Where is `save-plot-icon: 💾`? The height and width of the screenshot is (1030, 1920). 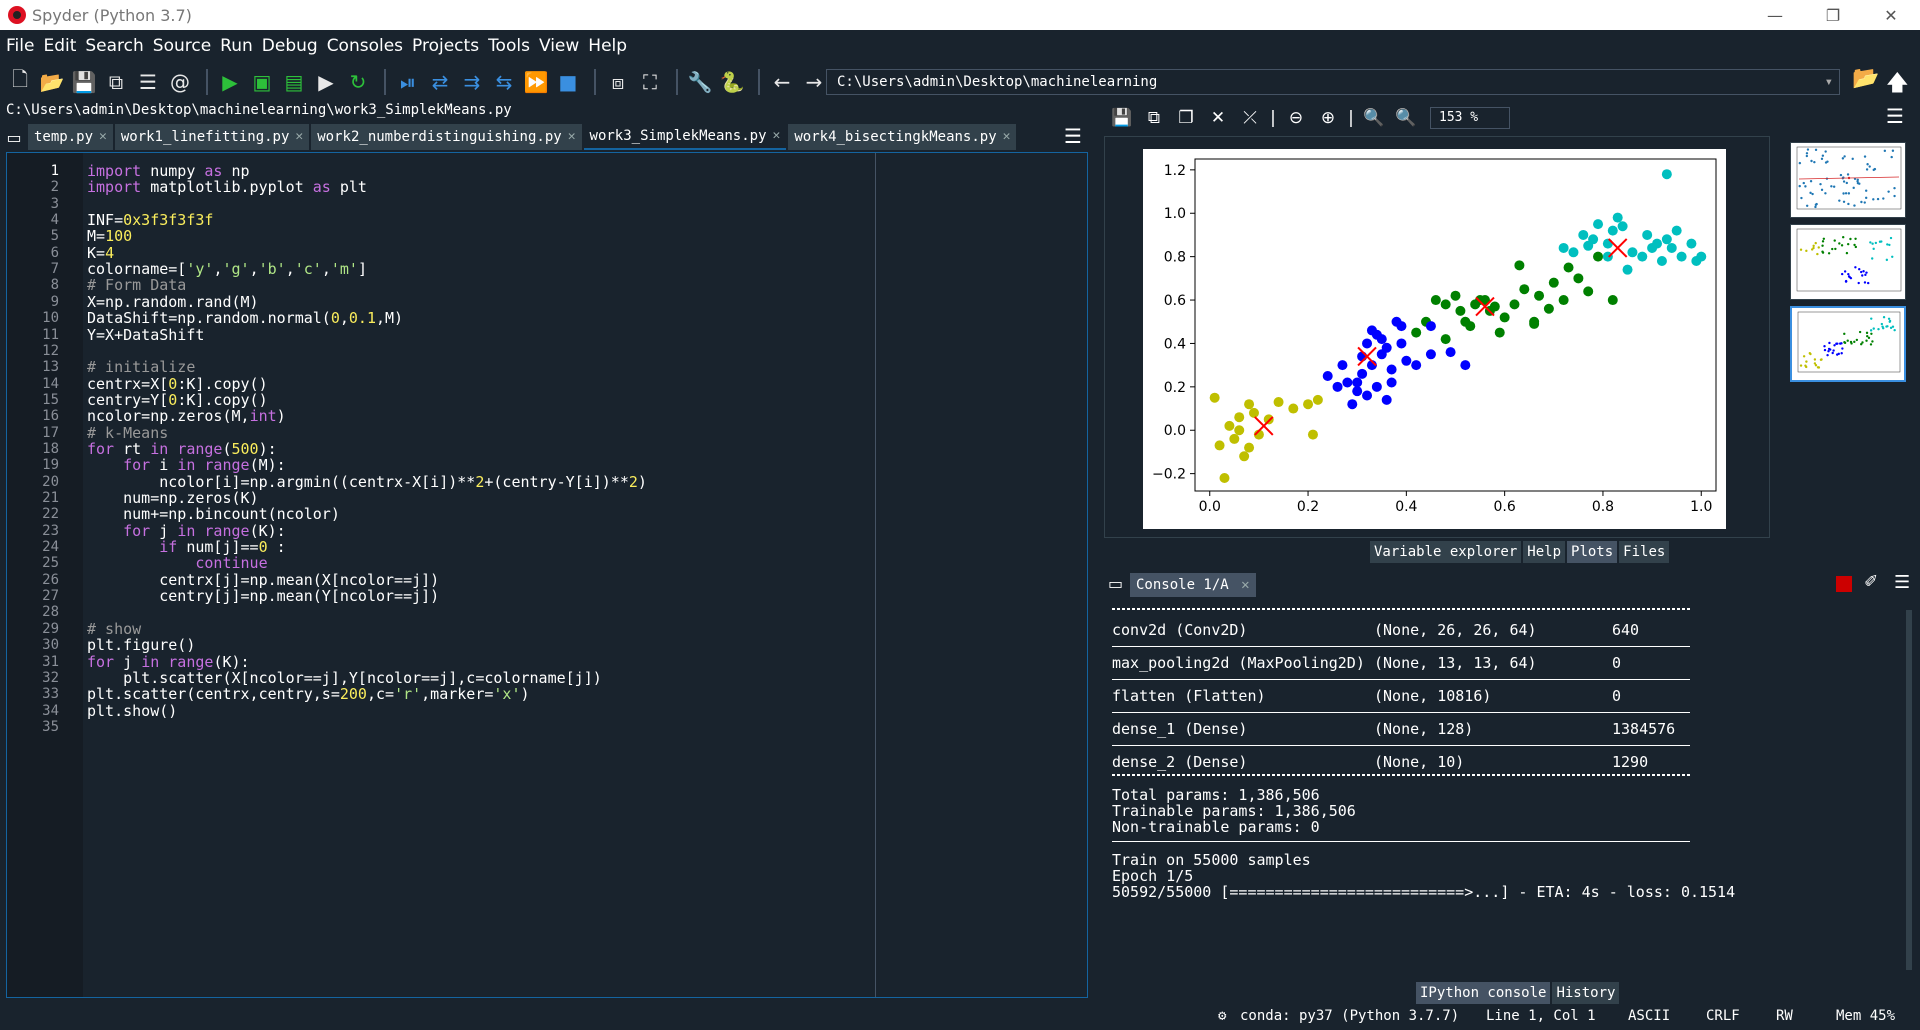
save-plot-icon: 💾 is located at coordinates (1122, 118).